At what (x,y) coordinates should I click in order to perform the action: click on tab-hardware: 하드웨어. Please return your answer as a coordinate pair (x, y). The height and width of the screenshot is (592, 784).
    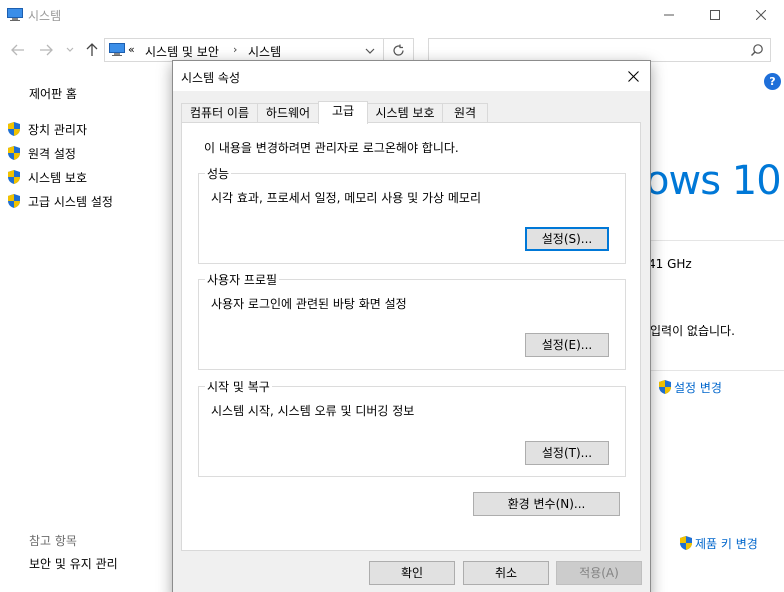
    Looking at the image, I should click on (288, 113).